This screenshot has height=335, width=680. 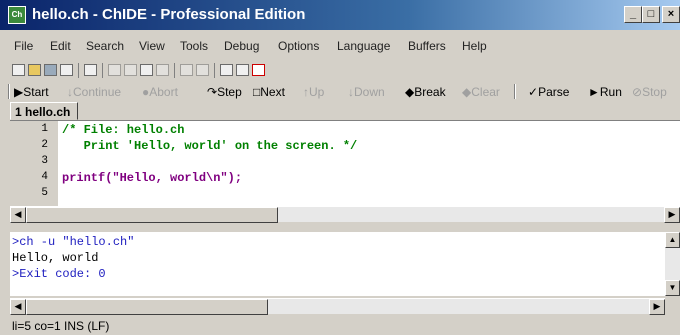 I want to click on parse-label: Parse, so click(x=554, y=92).